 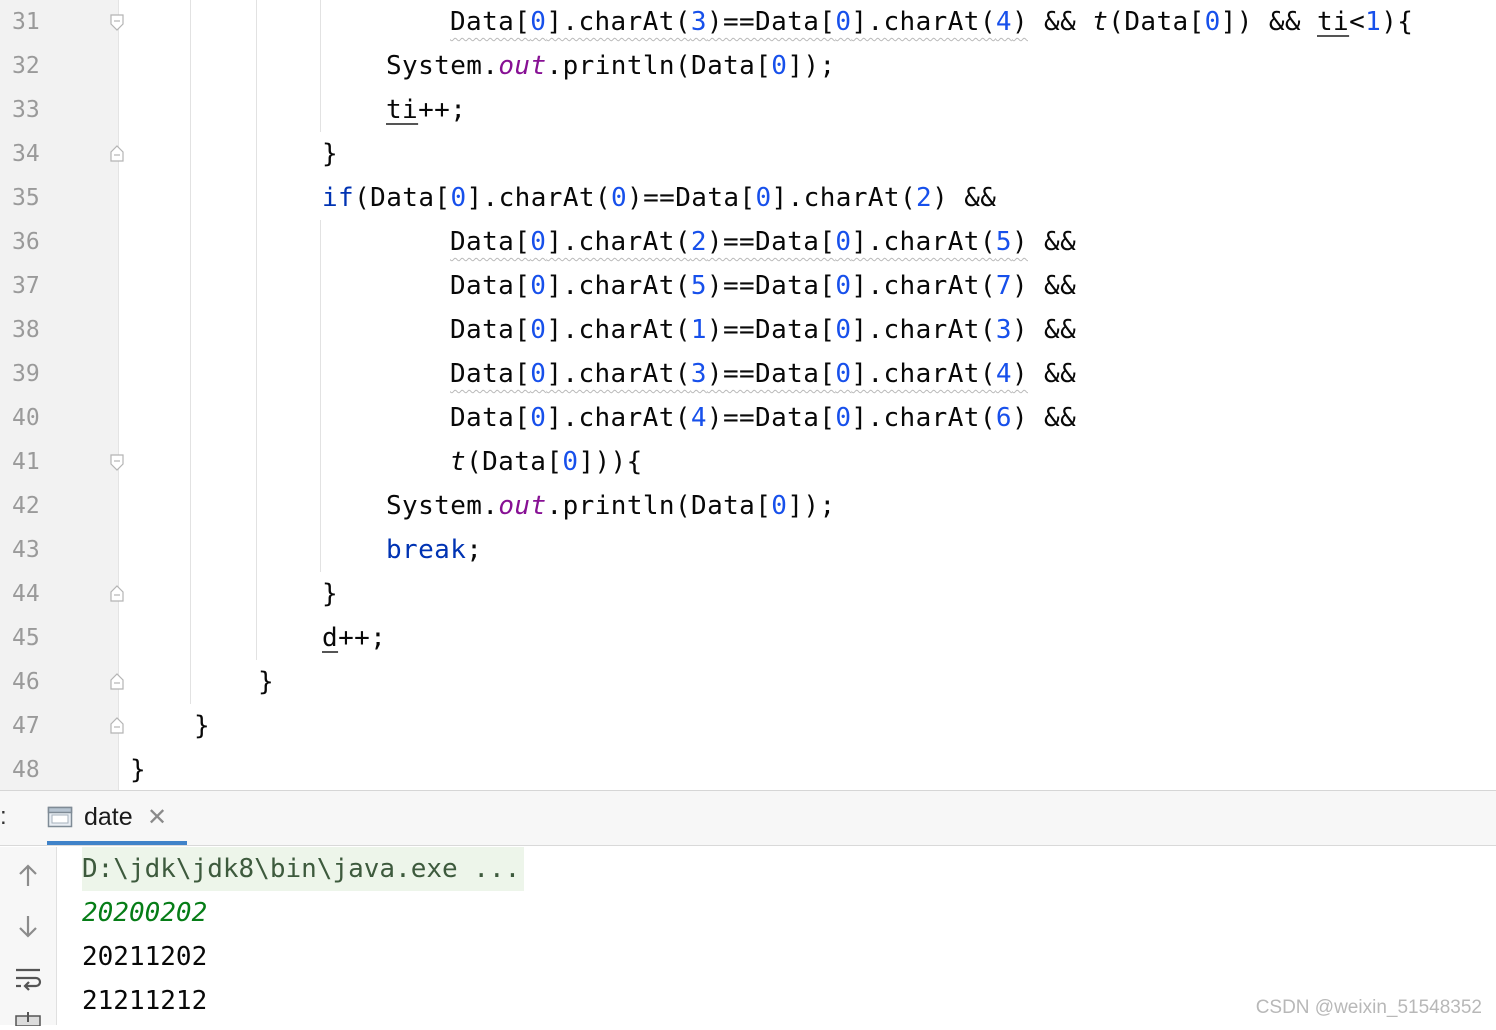 I want to click on code-line-33: ti++;, so click(x=426, y=110).